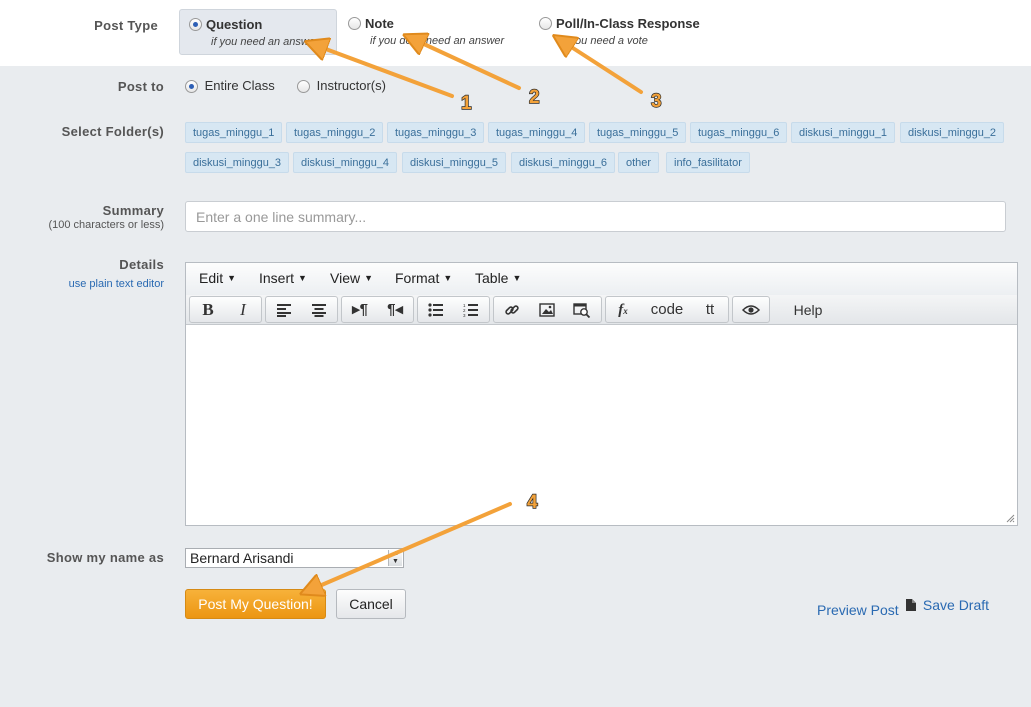 The height and width of the screenshot is (707, 1031). What do you see at coordinates (466, 103) in the screenshot?
I see `annotation-label-1: 1` at bounding box center [466, 103].